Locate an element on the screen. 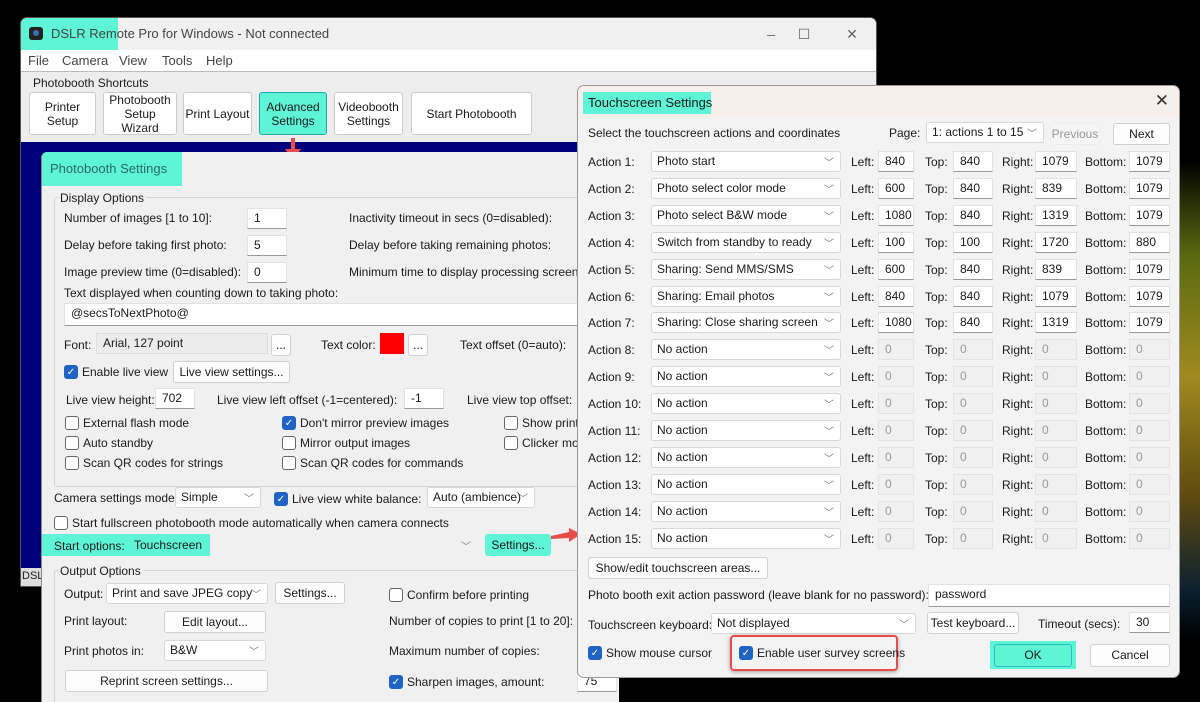  menu-view: View is located at coordinates (133, 60).